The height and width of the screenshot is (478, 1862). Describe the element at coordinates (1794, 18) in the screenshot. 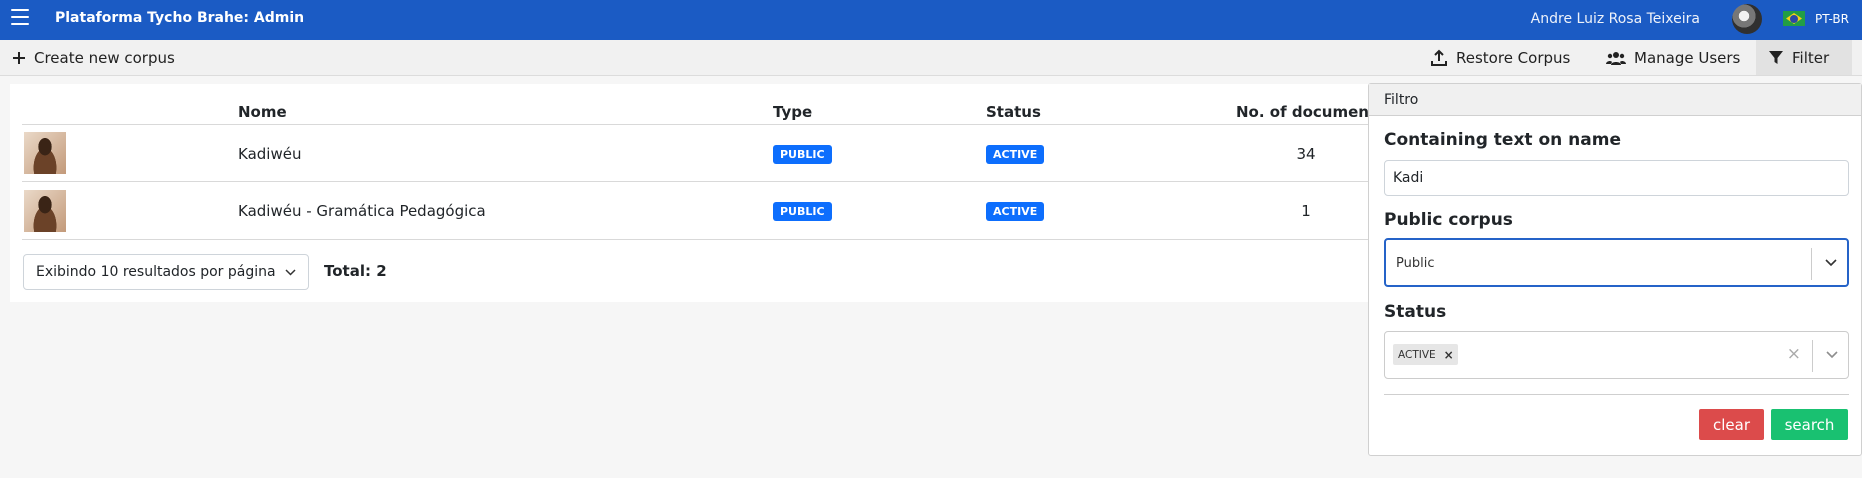

I see `brazil-flag-icon` at that location.